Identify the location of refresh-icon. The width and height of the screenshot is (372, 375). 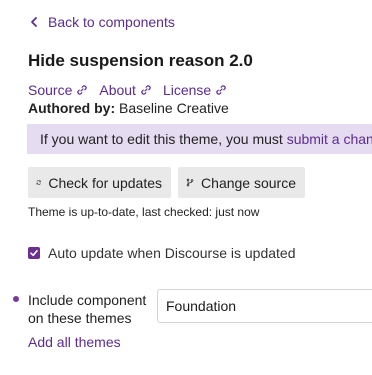
(38, 182).